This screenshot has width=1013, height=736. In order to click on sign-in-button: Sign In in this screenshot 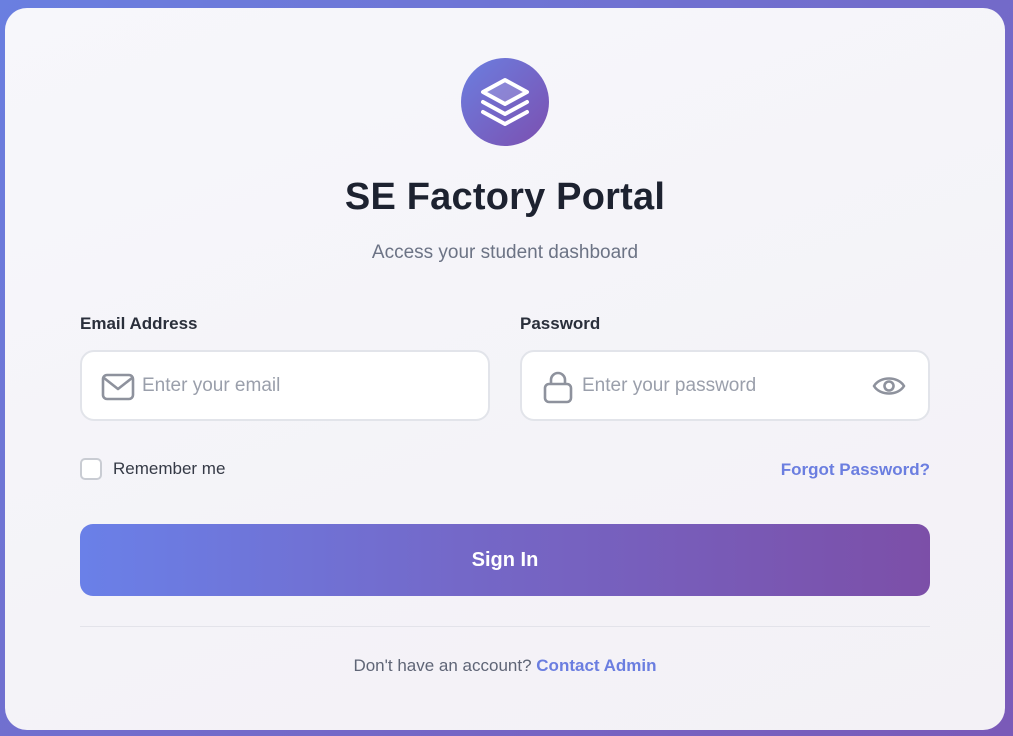, I will do `click(505, 560)`.